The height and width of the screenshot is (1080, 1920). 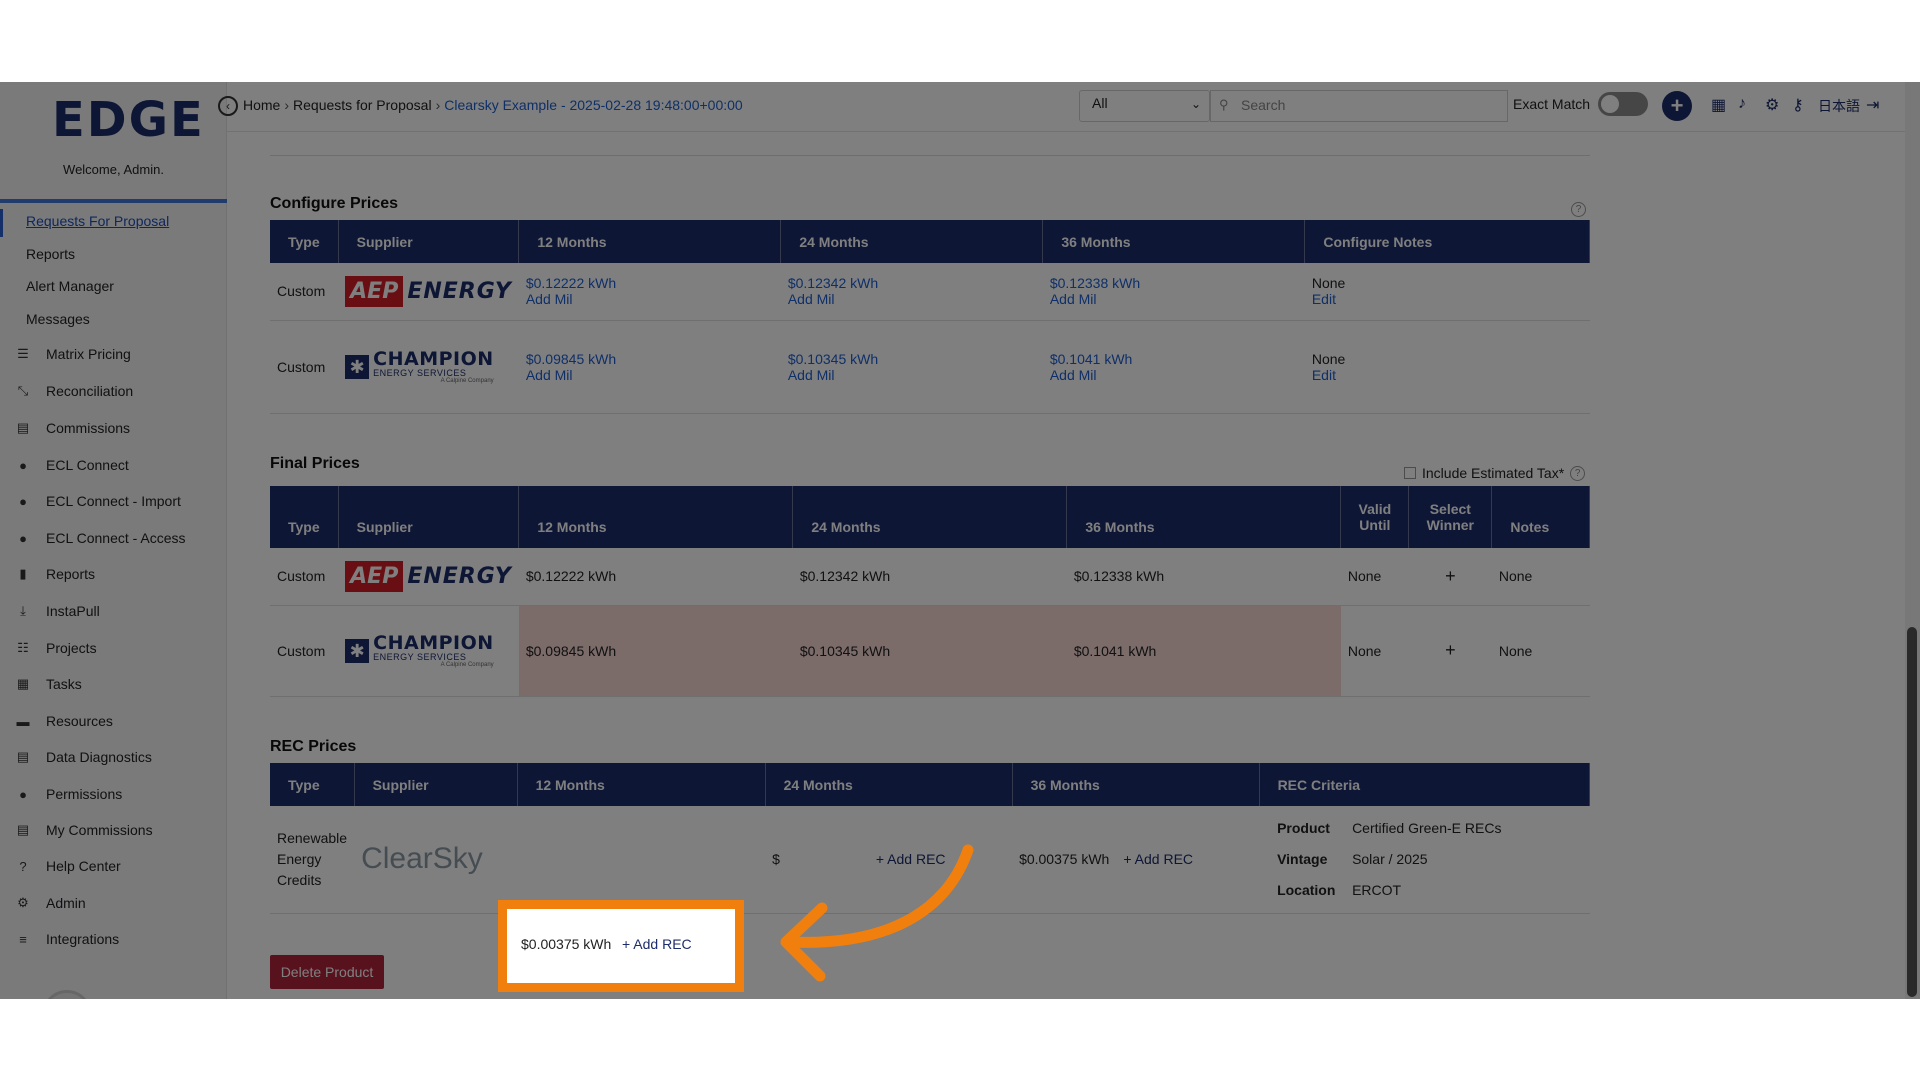 What do you see at coordinates (650, 283) in the screenshot?
I see `price-link: $0.12222 kWh` at bounding box center [650, 283].